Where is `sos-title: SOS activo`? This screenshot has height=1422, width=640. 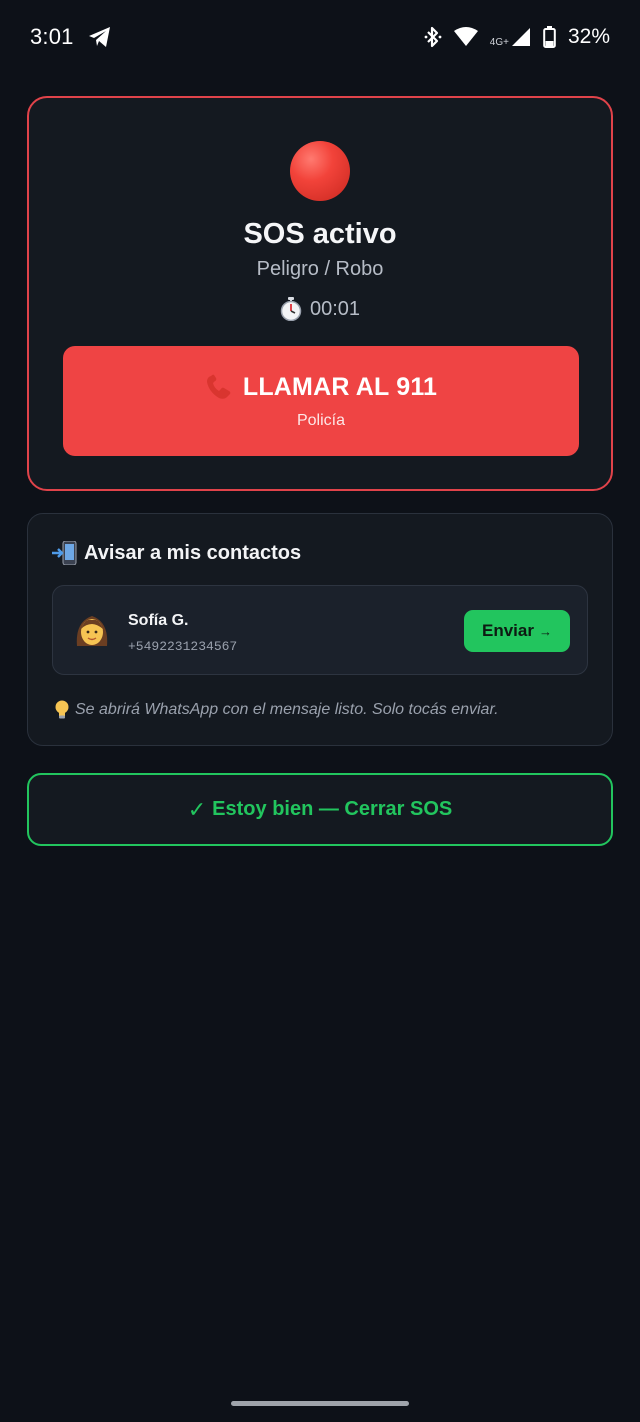 sos-title: SOS activo is located at coordinates (320, 234).